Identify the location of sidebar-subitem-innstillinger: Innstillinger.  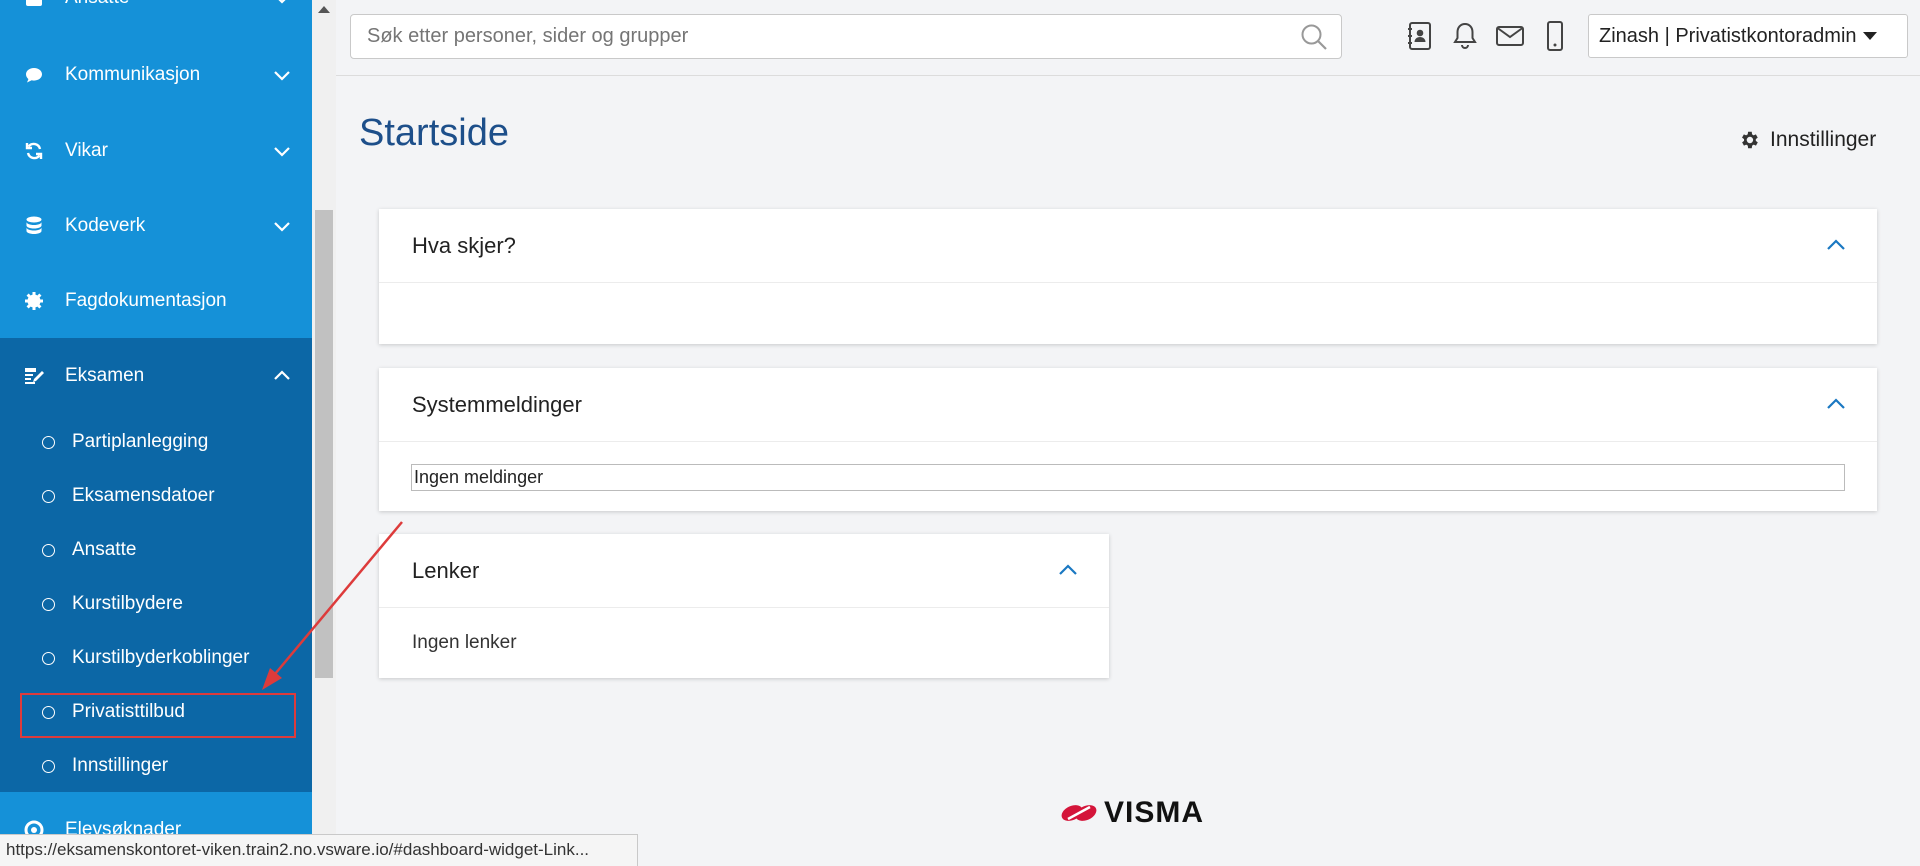
(156, 766).